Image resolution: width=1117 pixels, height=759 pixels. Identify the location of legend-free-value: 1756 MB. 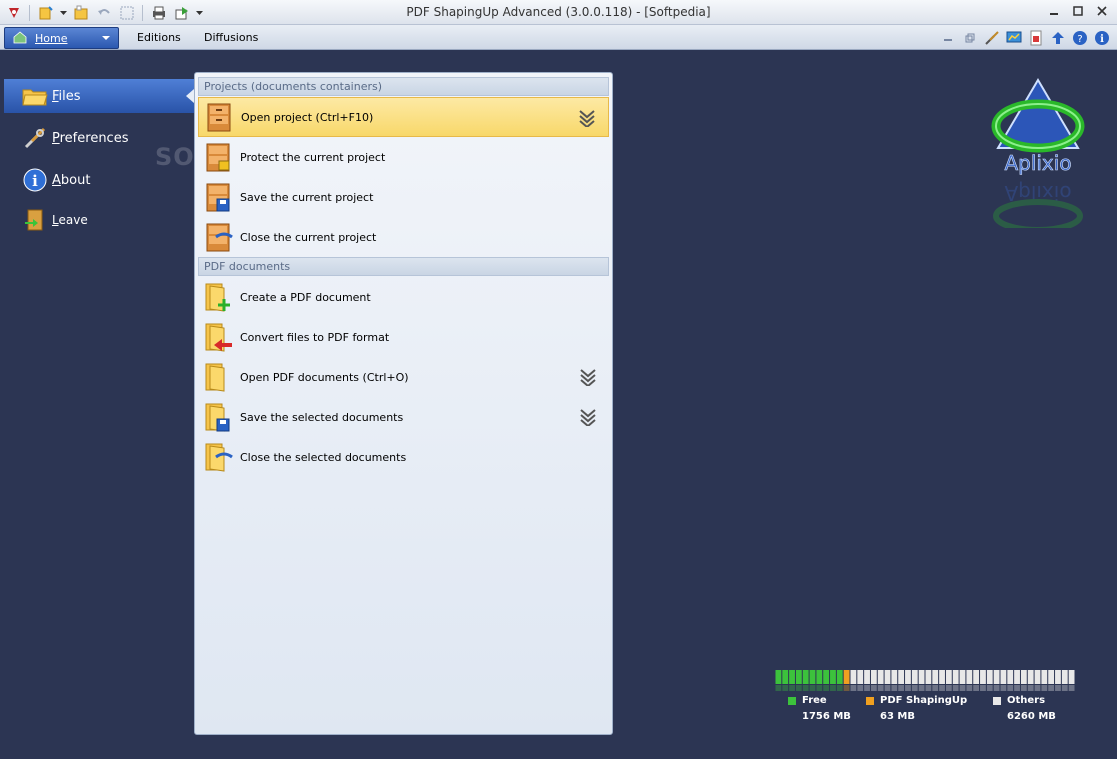
(826, 716).